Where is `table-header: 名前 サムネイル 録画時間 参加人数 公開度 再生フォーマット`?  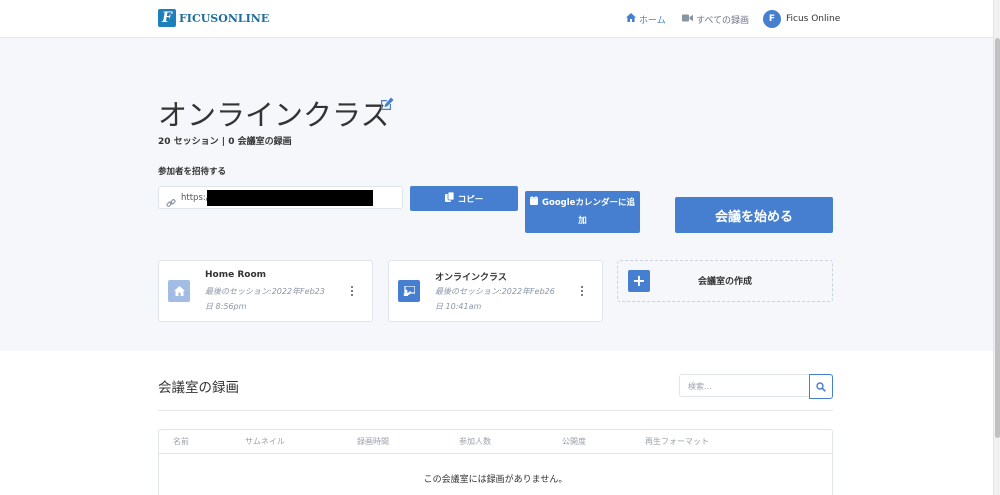 table-header: 名前 サムネイル 録画時間 参加人数 公開度 再生フォーマット is located at coordinates (495, 442).